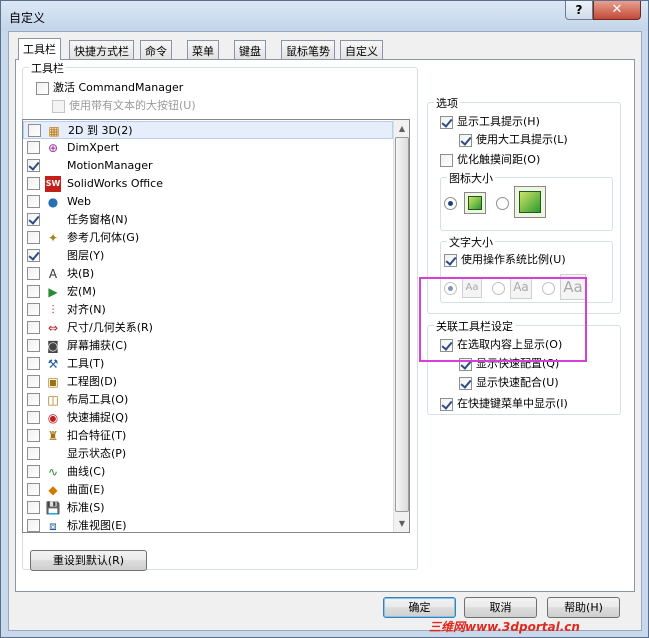  What do you see at coordinates (97, 453) in the screenshot?
I see `toolbar-item-label: 显示状态(P)` at bounding box center [97, 453].